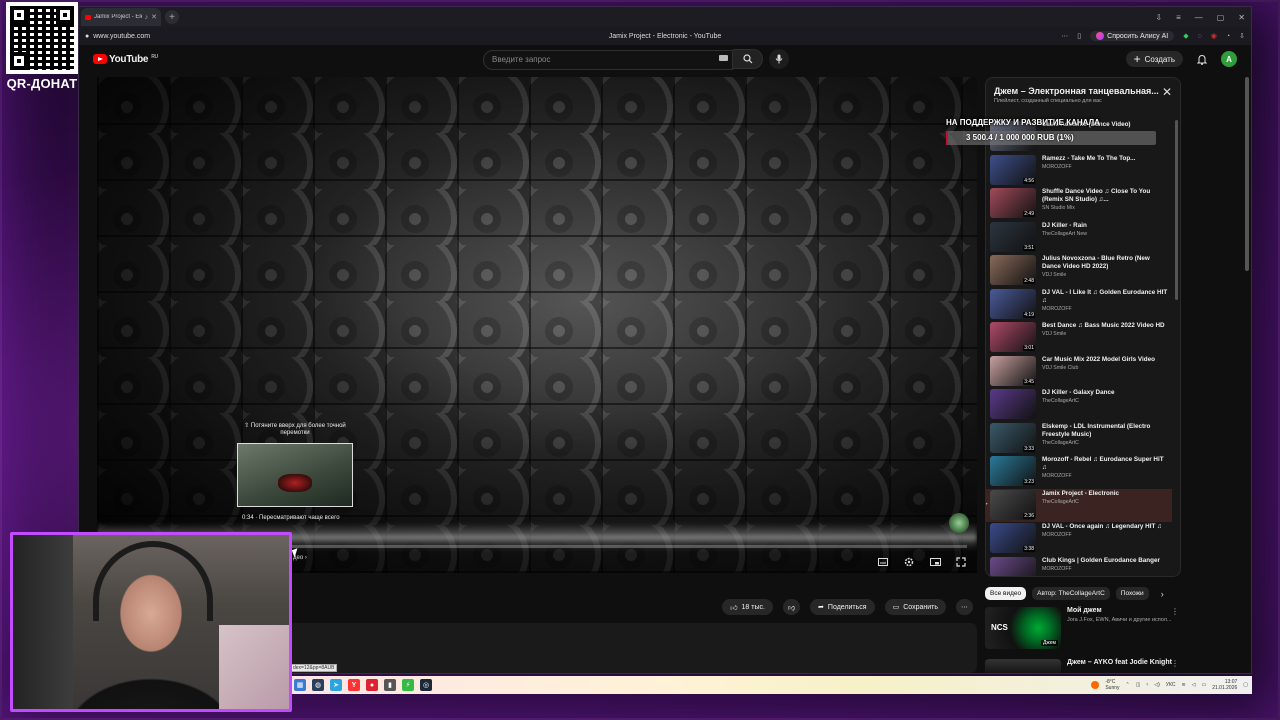 This screenshot has width=1280, height=720. Describe the element at coordinates (748, 59) in the screenshot. I see `search-button` at that location.